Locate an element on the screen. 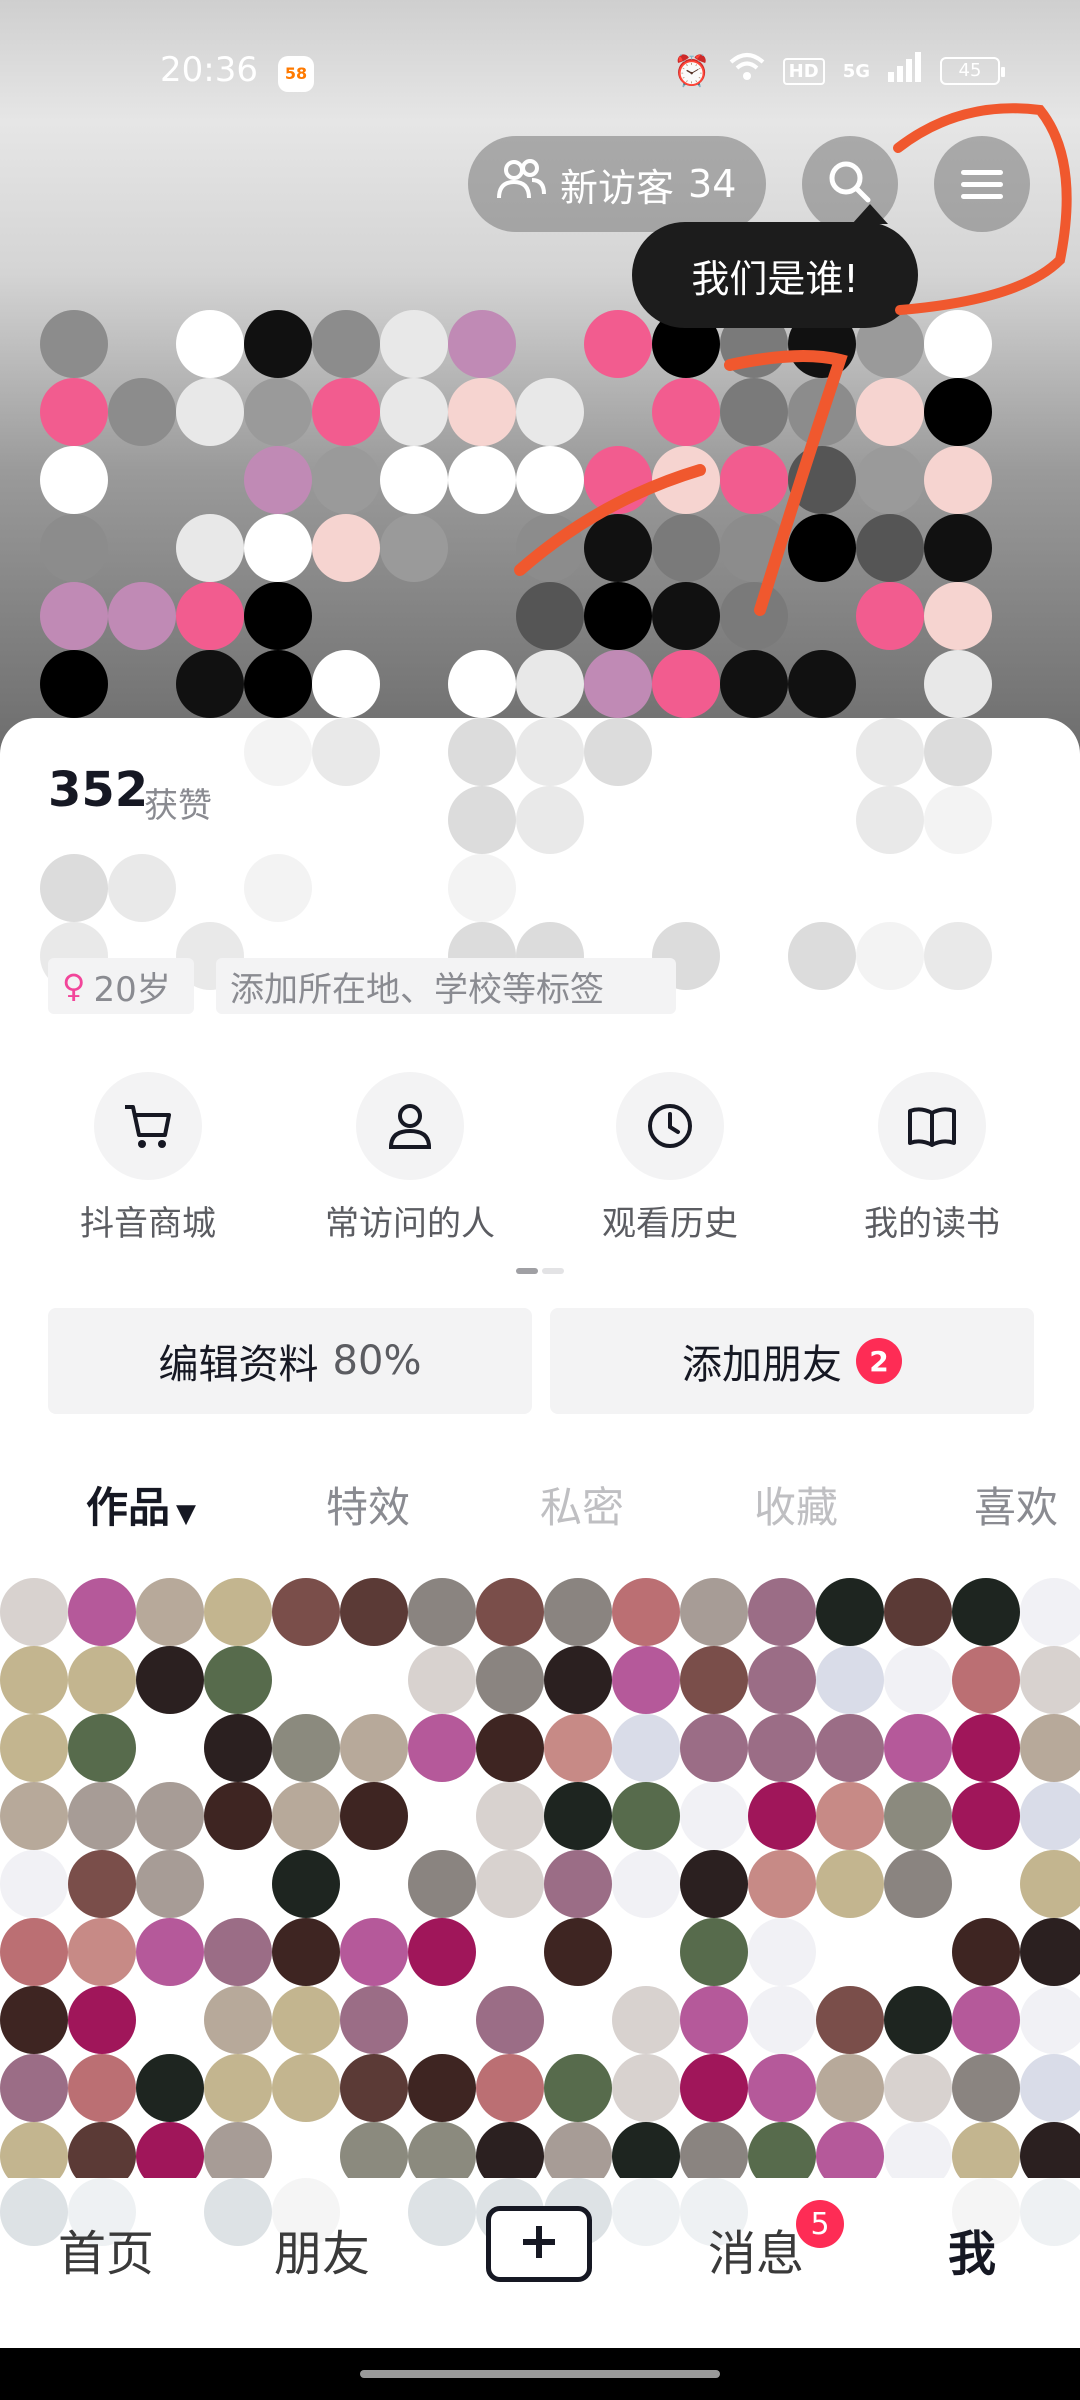  network-type: 5G is located at coordinates (856, 71).